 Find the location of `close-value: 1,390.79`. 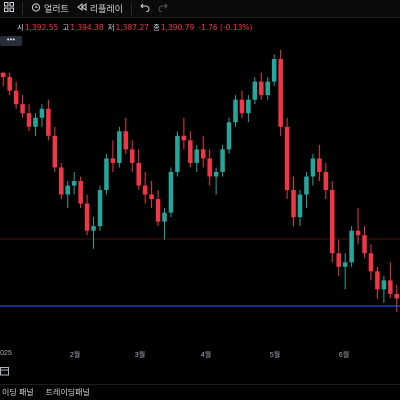

close-value: 1,390.79 is located at coordinates (177, 27).